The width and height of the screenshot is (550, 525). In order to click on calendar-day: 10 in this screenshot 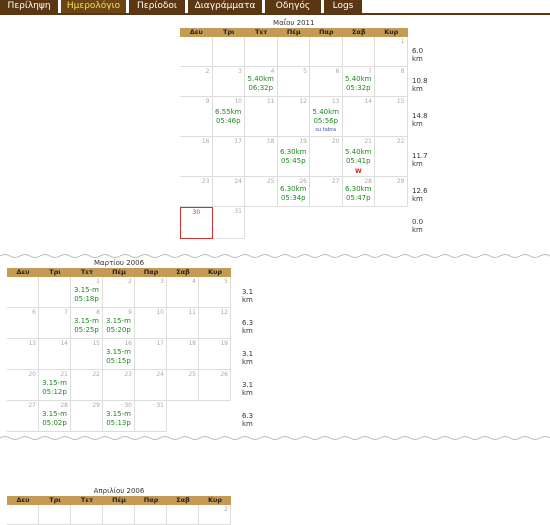, I will do `click(151, 323)`.